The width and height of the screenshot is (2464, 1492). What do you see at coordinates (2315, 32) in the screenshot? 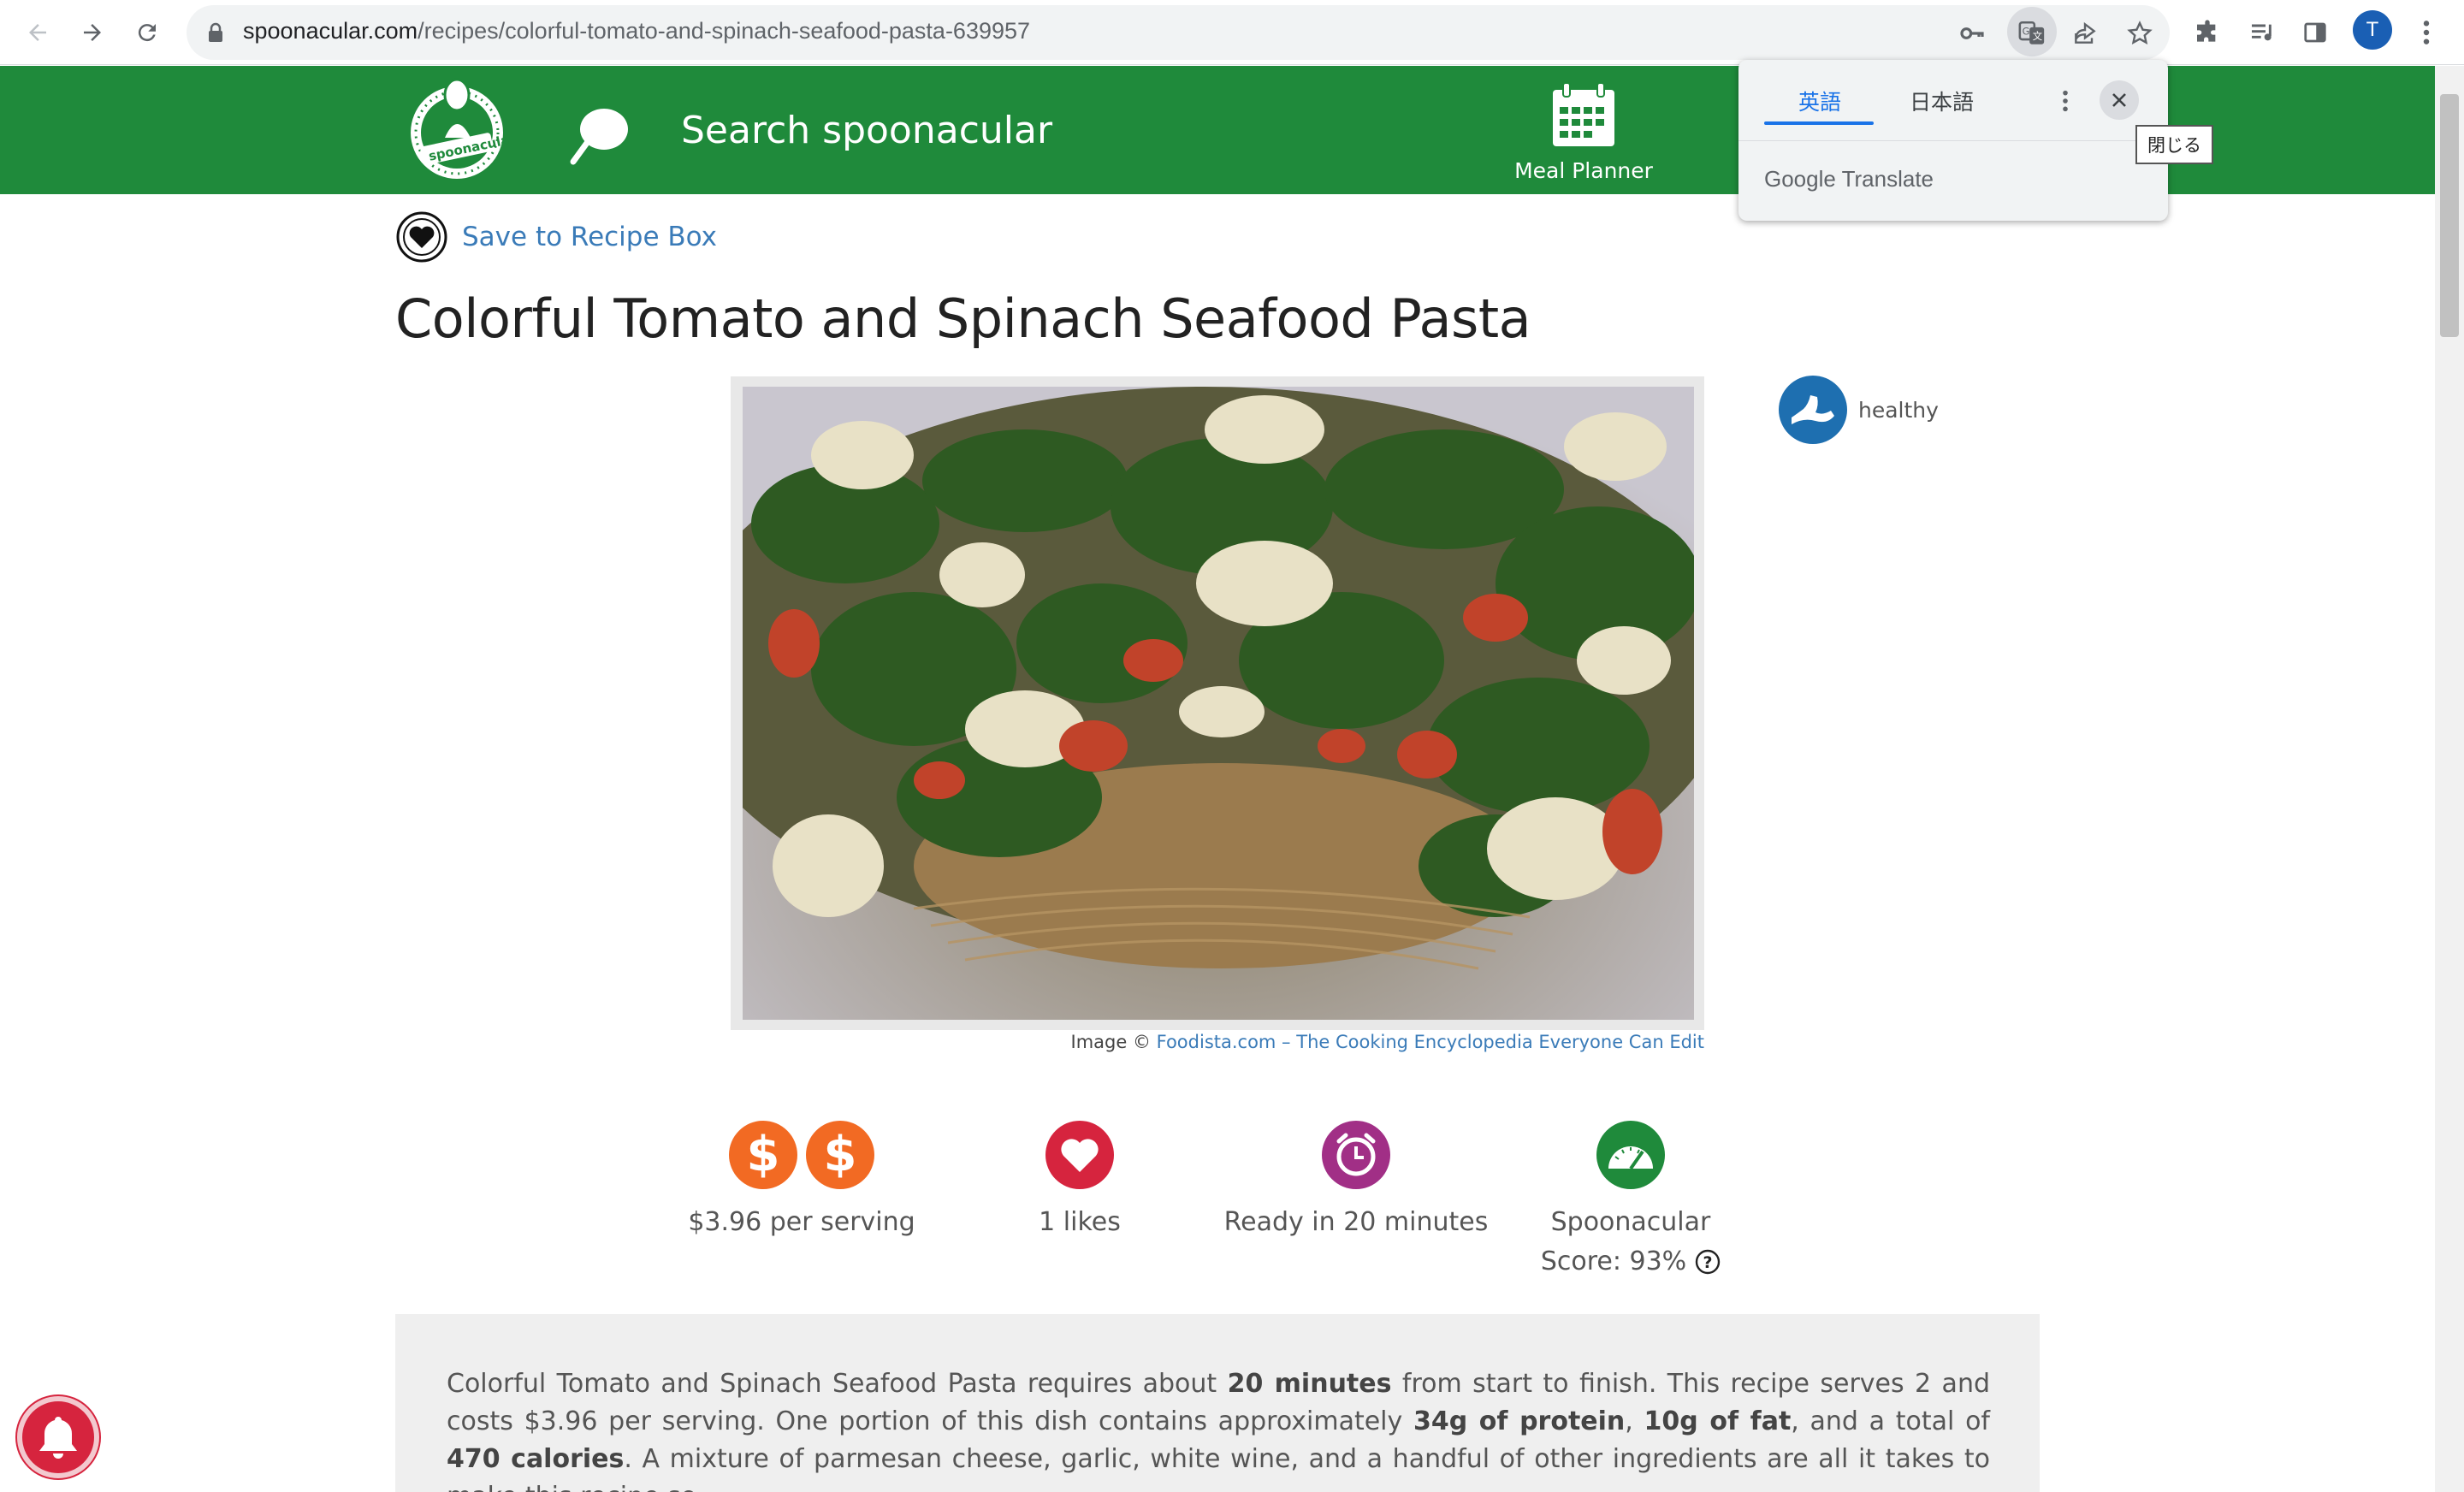
I see `side-panel-icon` at bounding box center [2315, 32].